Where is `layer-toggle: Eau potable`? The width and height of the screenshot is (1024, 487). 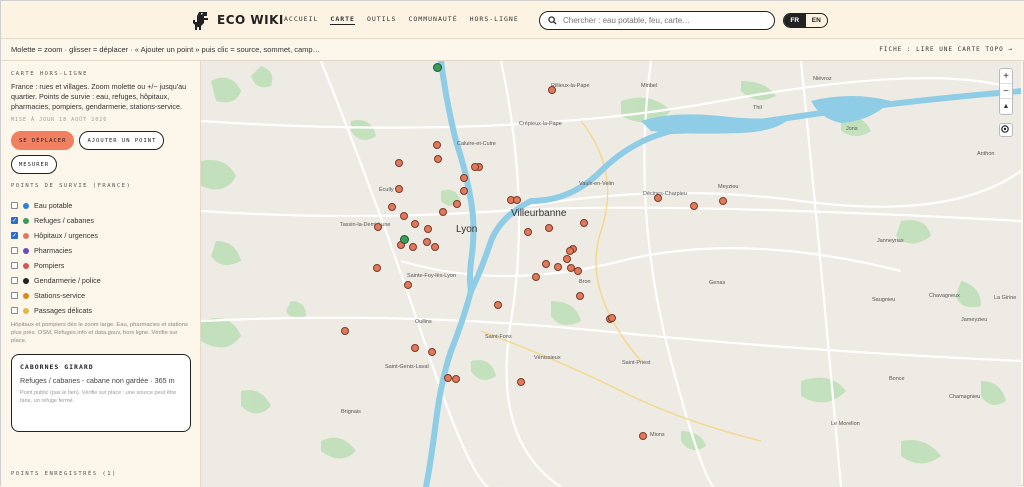 layer-toggle: Eau potable is located at coordinates (100, 205).